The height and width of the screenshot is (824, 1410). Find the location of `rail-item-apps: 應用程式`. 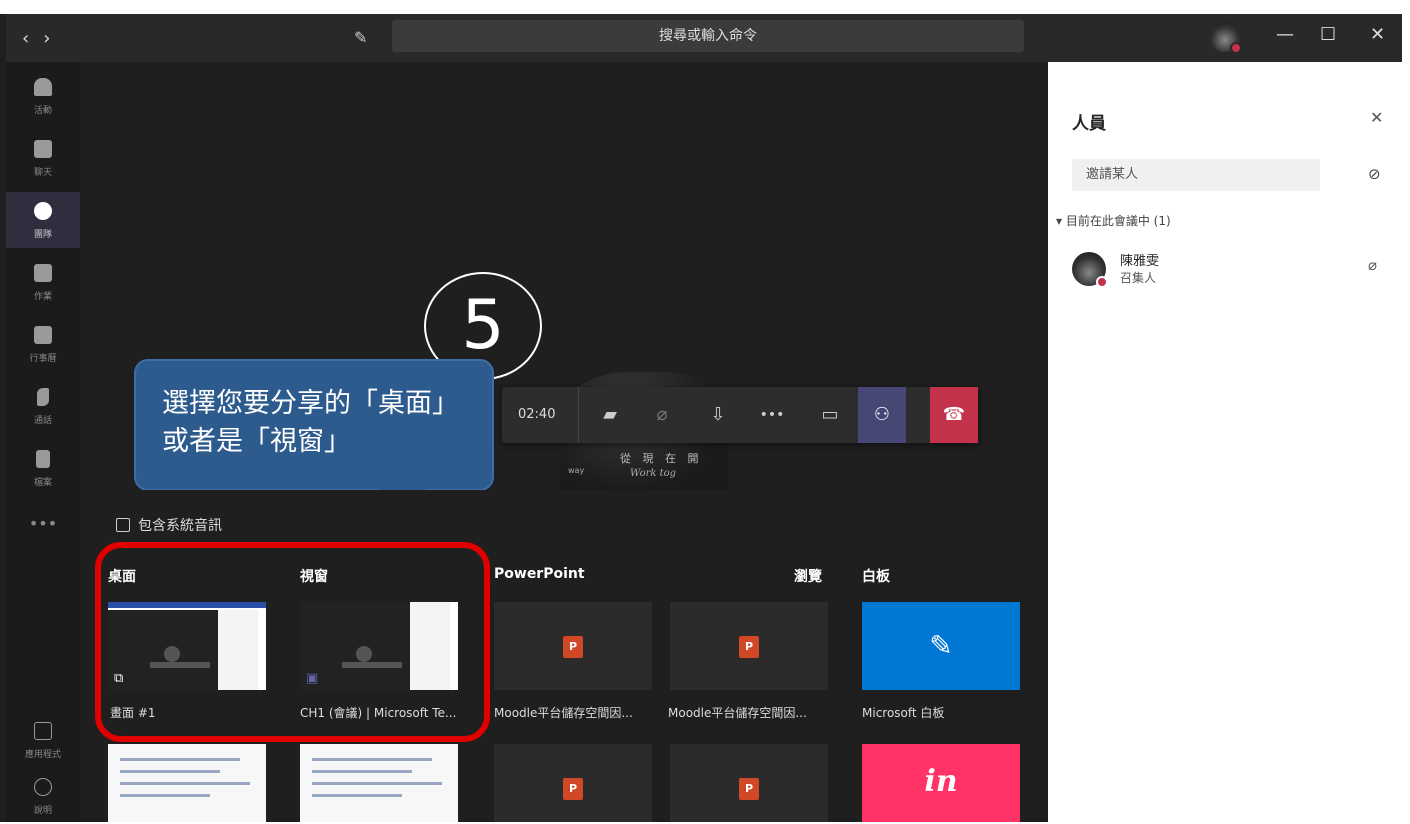

rail-item-apps: 應用程式 is located at coordinates (43, 740).